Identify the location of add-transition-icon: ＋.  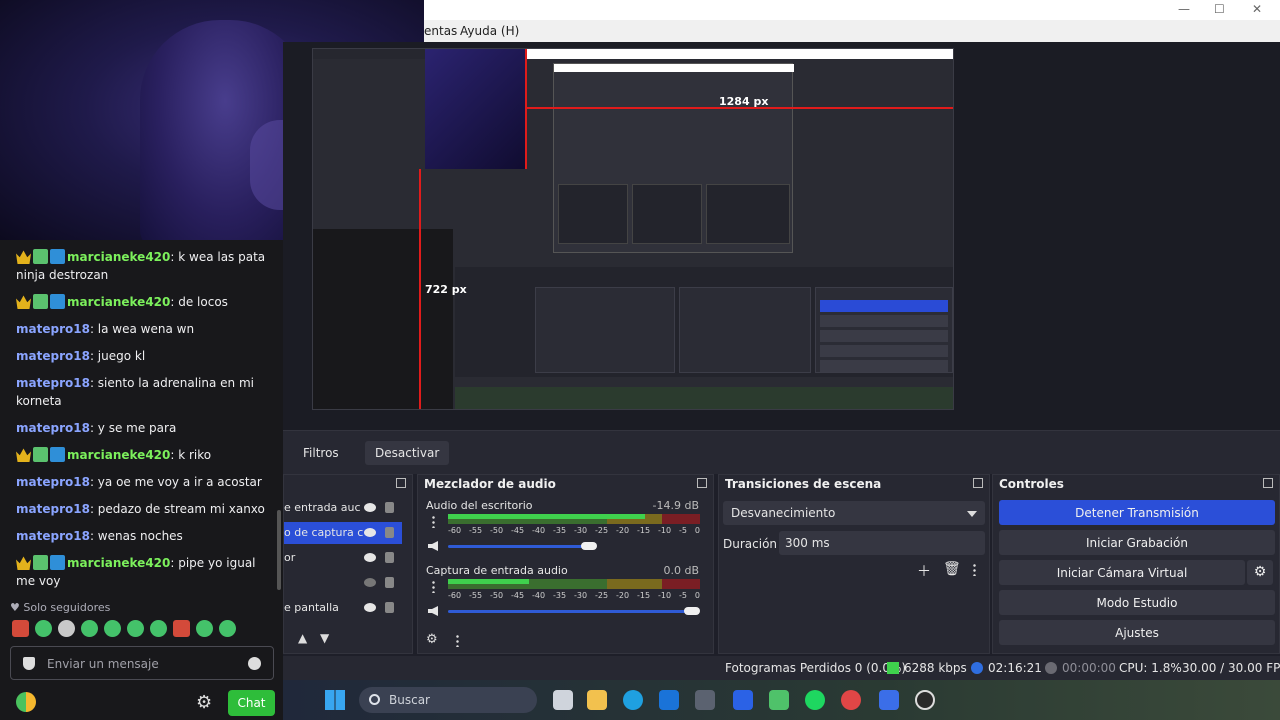
(924, 571).